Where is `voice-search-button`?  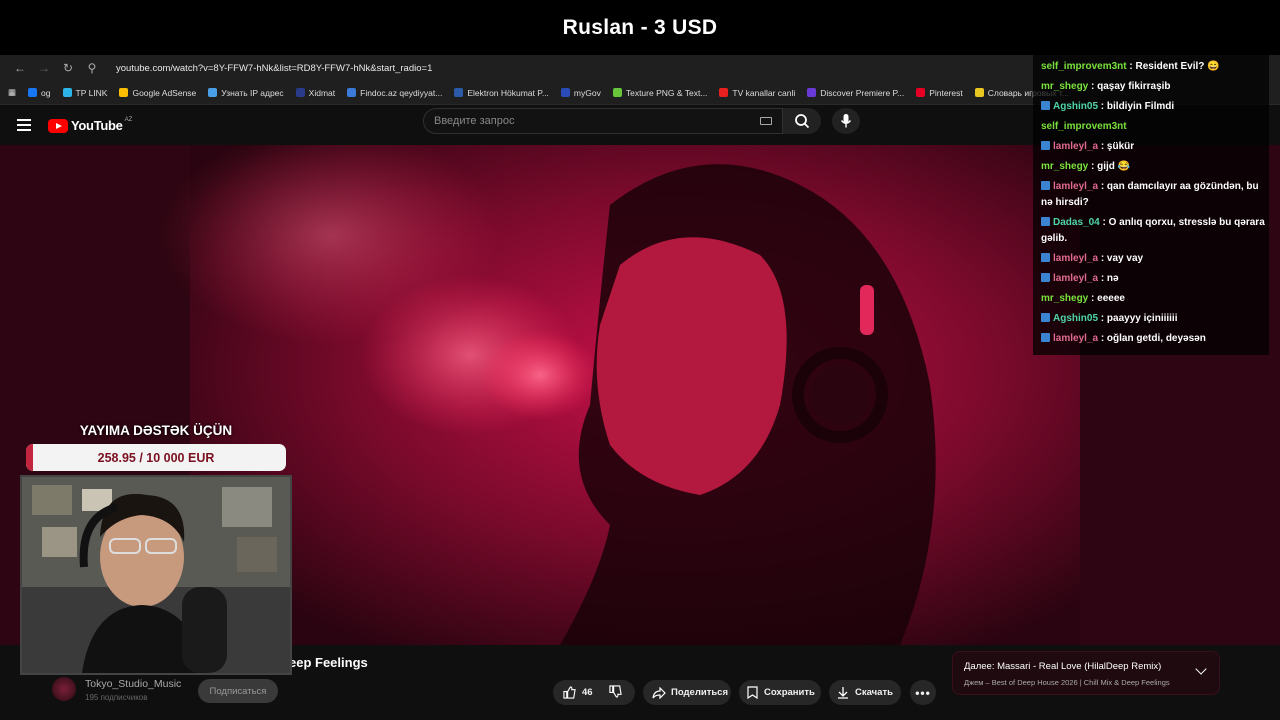
voice-search-button is located at coordinates (846, 121).